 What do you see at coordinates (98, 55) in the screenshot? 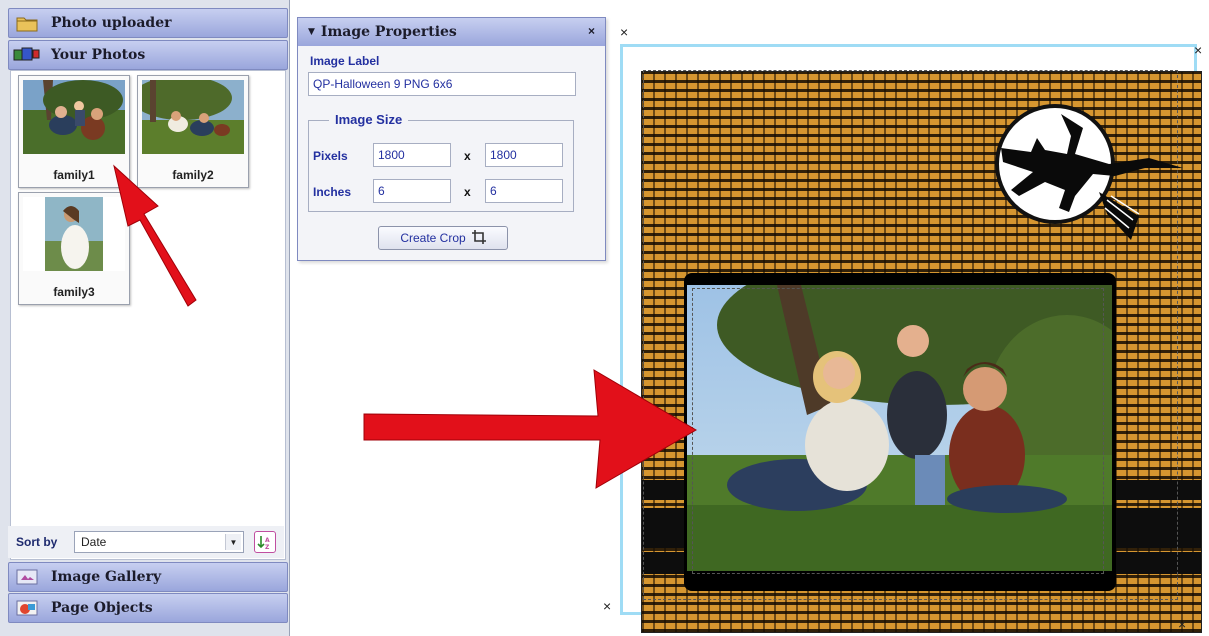
I see `your-photos-label: Your Photos` at bounding box center [98, 55].